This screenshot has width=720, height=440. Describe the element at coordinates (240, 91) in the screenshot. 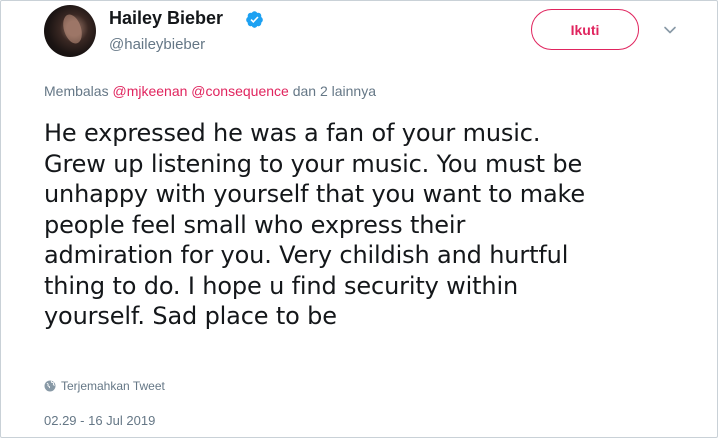

I see `mention-link: @consequence` at that location.